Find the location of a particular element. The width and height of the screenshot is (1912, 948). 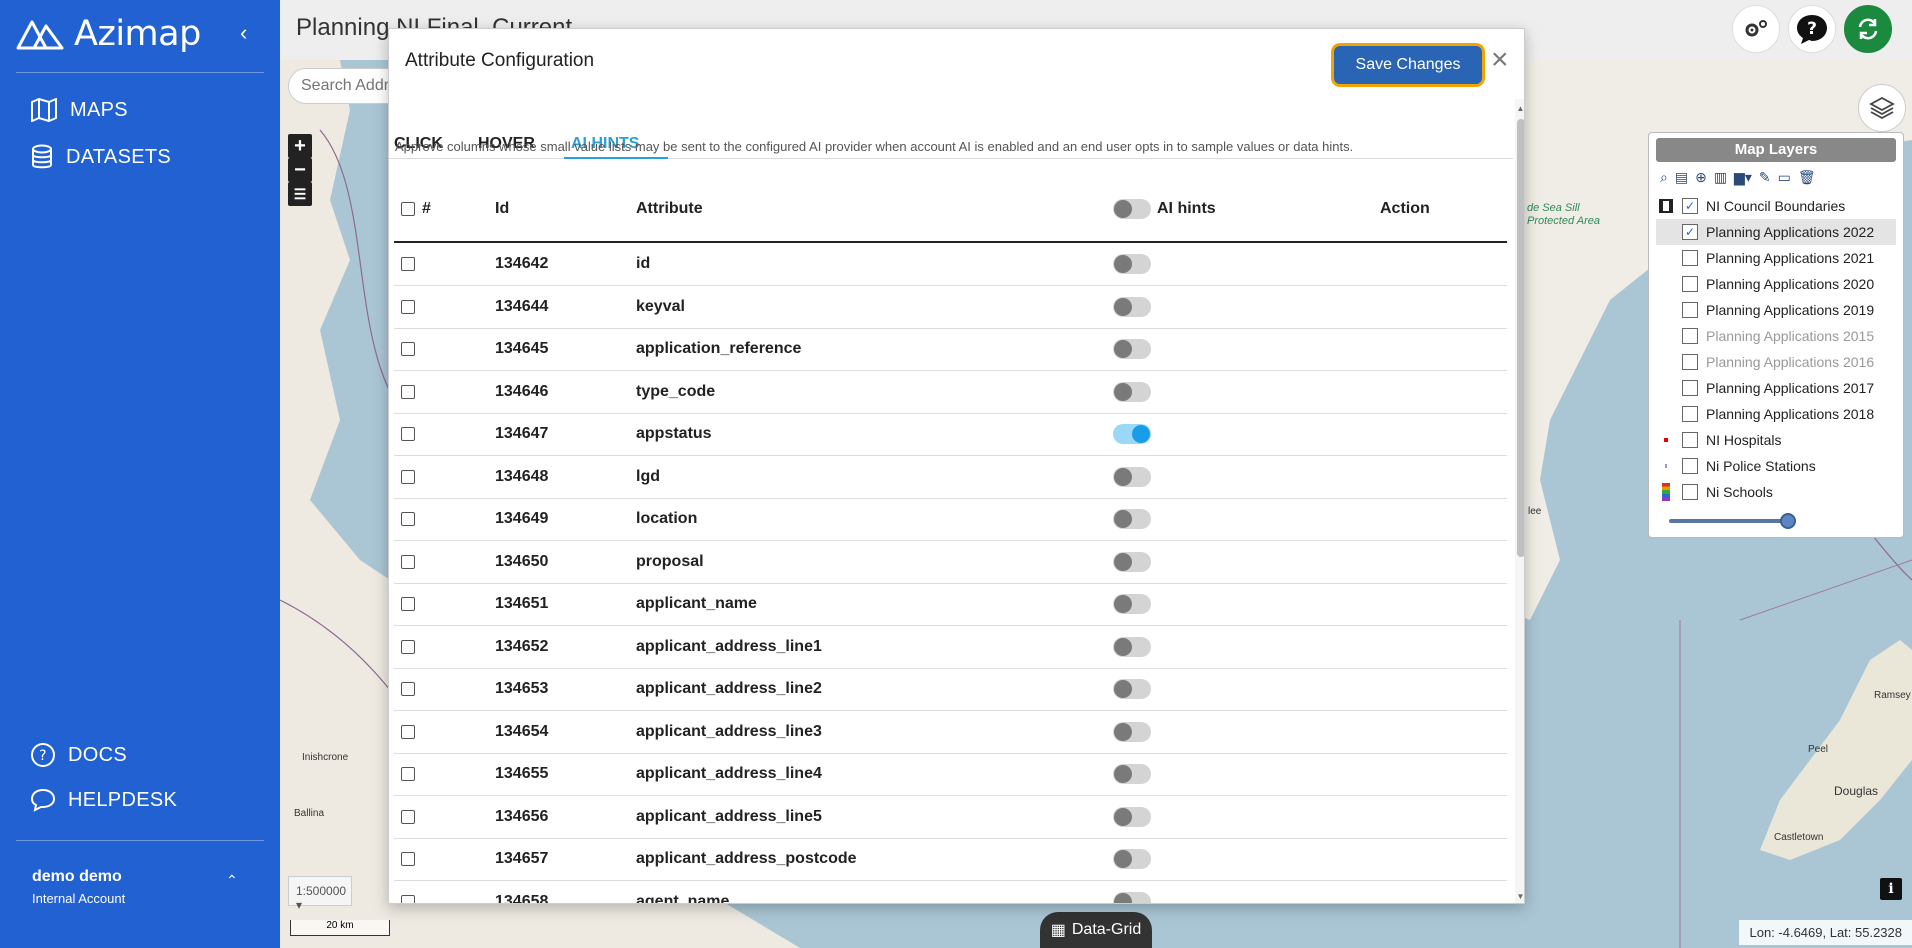

brand: Azimap is located at coordinates (108, 34).